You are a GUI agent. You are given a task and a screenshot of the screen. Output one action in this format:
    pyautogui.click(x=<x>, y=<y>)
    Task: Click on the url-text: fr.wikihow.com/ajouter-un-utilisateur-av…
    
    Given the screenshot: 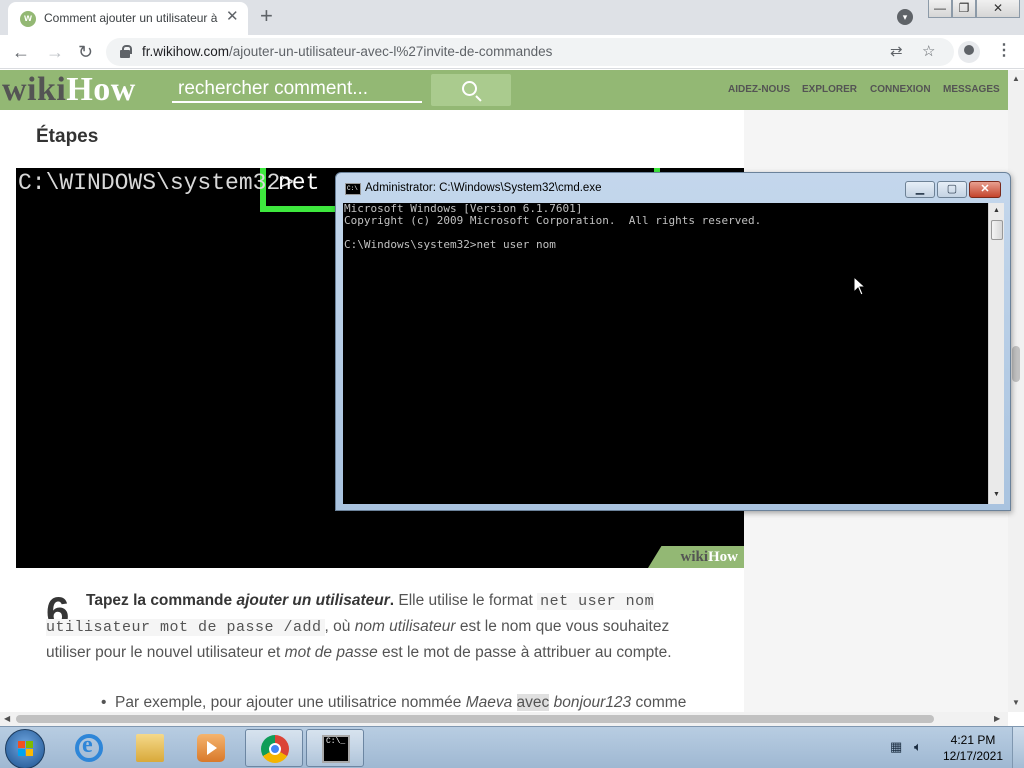 What is the action you would take?
    pyautogui.click(x=347, y=51)
    